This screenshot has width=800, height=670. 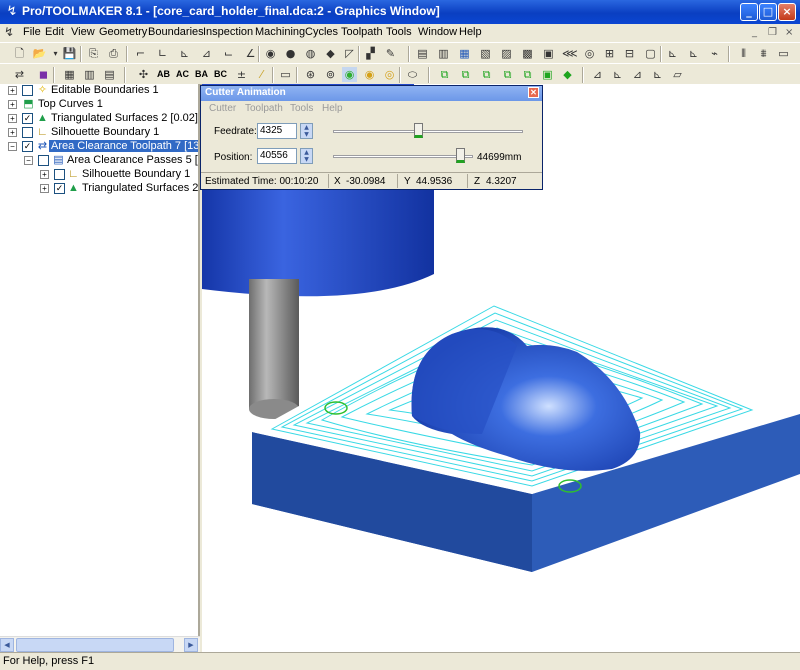 What do you see at coordinates (201, 74) in the screenshot?
I see `view-ba-button: BA` at bounding box center [201, 74].